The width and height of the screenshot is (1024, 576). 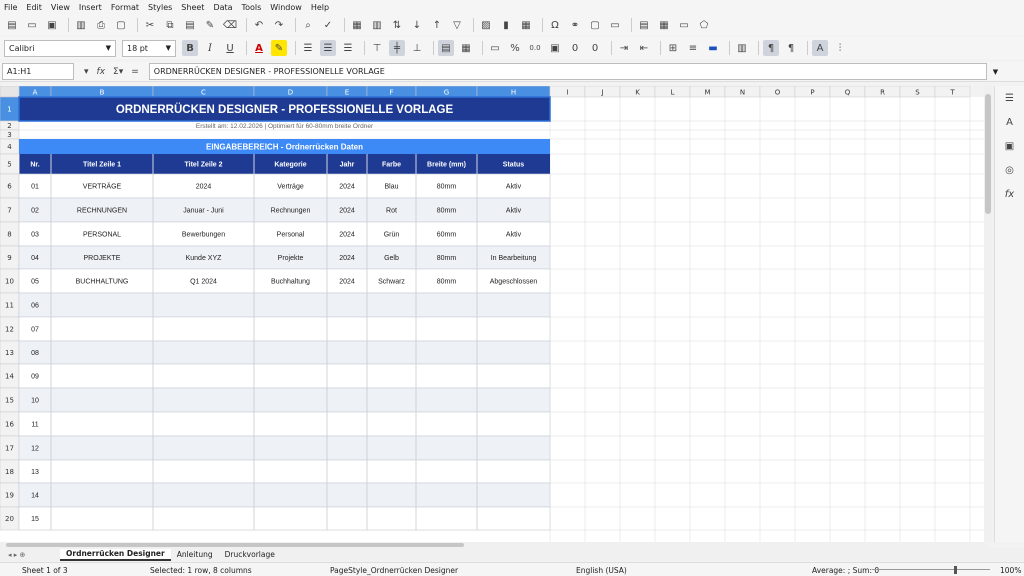 I want to click on open-icon: ▭, so click(x=32, y=25).